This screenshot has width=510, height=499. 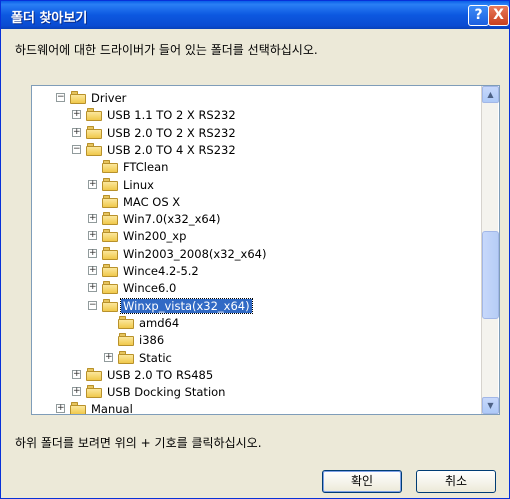 I want to click on tree-scrollbar: ▲ ▼, so click(x=490, y=250).